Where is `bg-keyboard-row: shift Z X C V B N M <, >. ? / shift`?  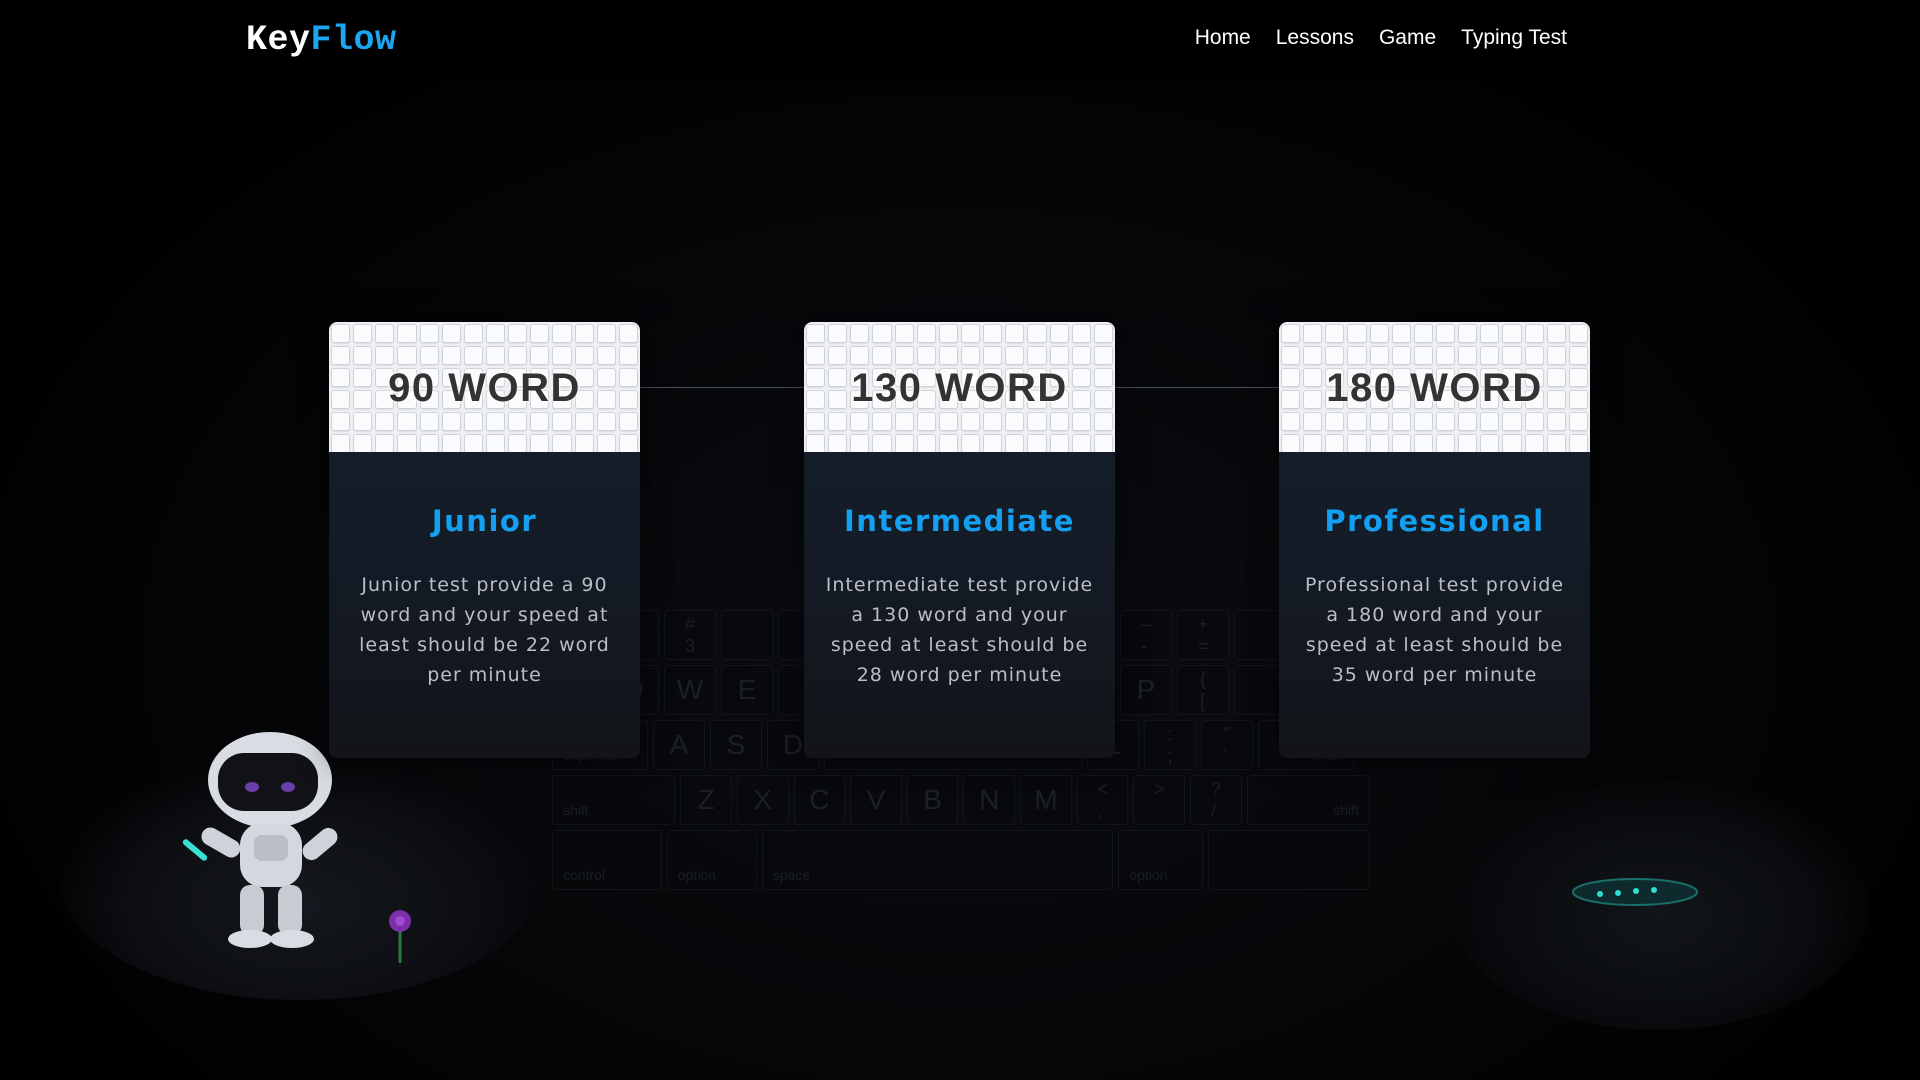 bg-keyboard-row: shift Z X C V B N M <, >. ? / shift is located at coordinates (961, 800).